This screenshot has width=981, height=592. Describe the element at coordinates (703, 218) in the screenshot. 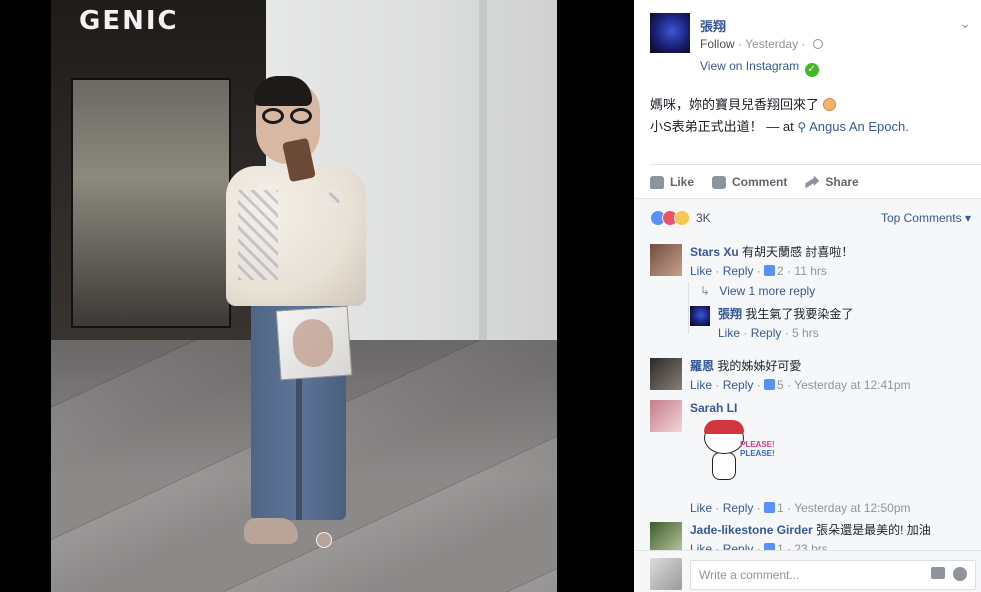

I see `reactions-count: 3K` at that location.